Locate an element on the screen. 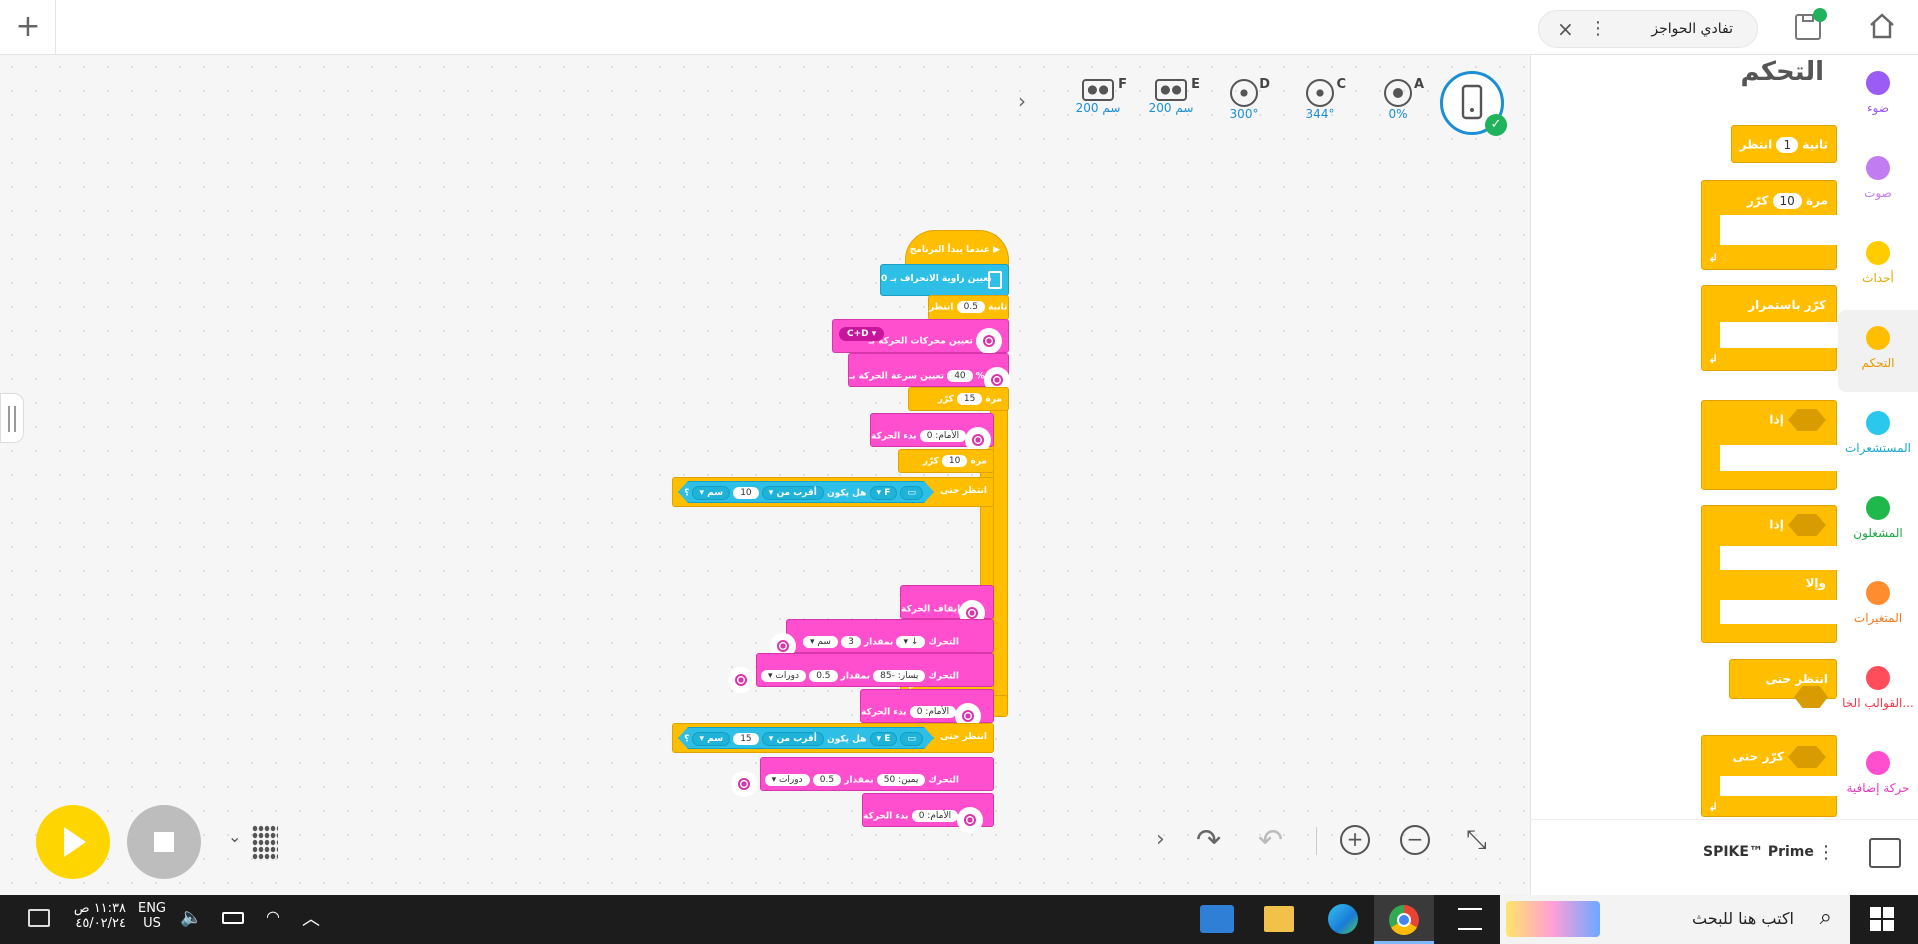 The height and width of the screenshot is (944, 1918). stop-button is located at coordinates (164, 842).